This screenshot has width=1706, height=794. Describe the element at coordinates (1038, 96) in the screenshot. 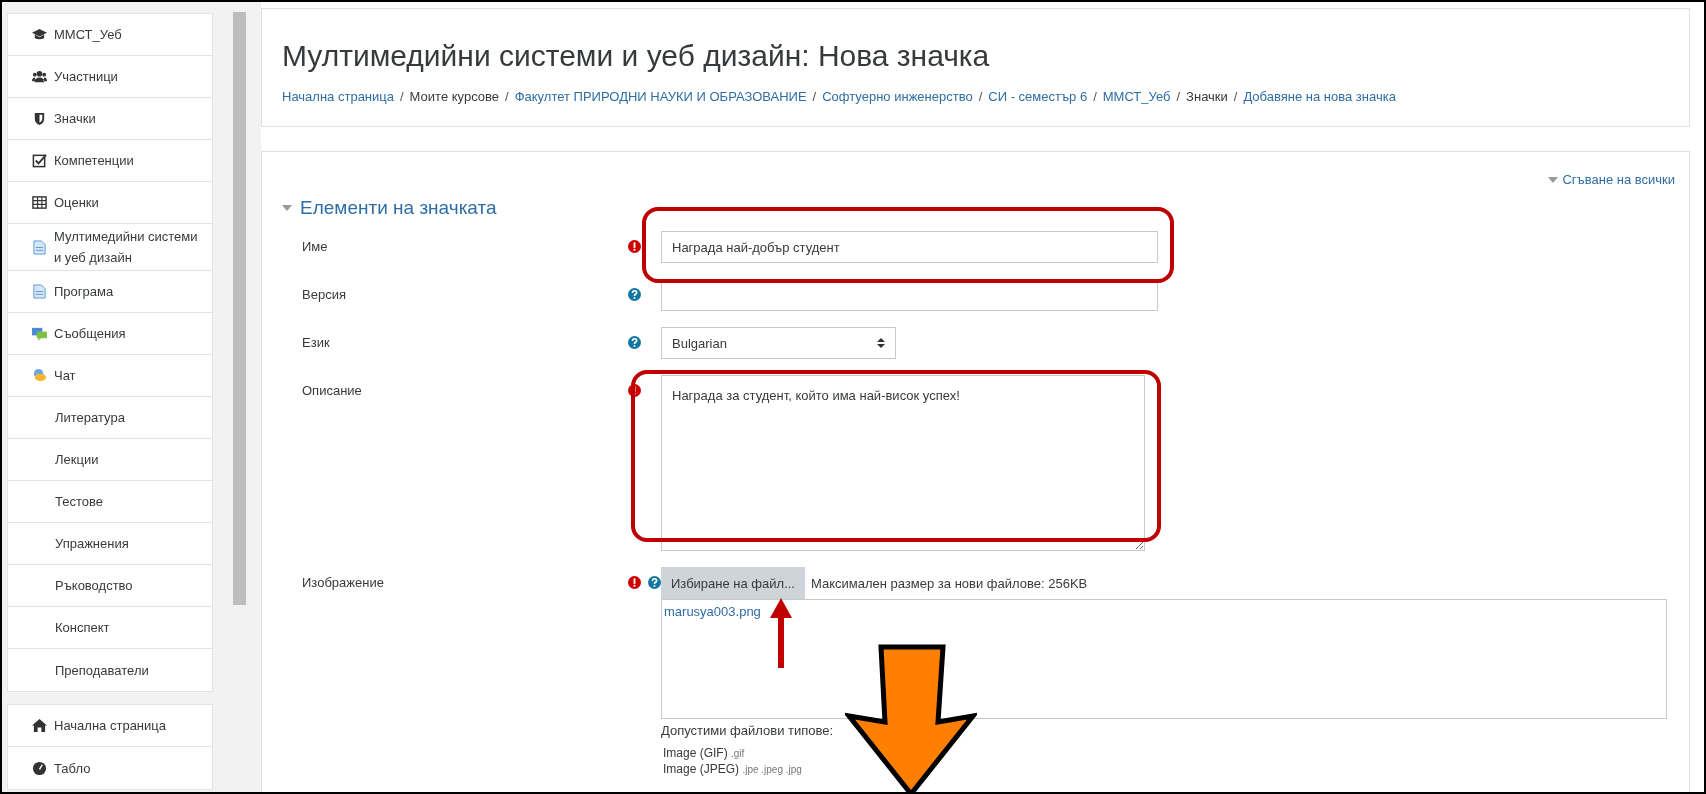

I see `breadcrumb-link: СИ - семестър 6` at that location.